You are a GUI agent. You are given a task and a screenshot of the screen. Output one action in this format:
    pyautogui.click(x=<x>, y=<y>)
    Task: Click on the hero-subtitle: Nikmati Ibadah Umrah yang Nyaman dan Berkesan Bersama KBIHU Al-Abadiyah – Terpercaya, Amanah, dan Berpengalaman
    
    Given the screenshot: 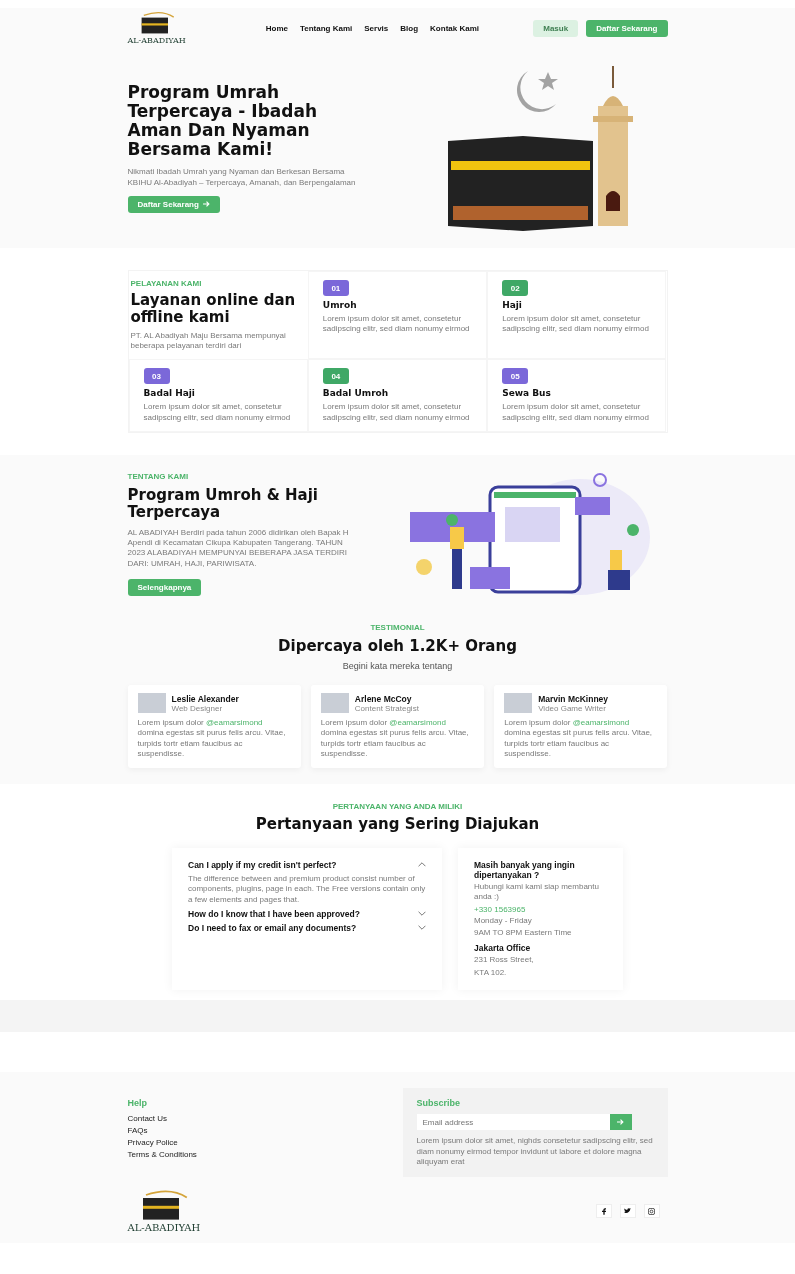 What is the action you would take?
    pyautogui.click(x=242, y=177)
    